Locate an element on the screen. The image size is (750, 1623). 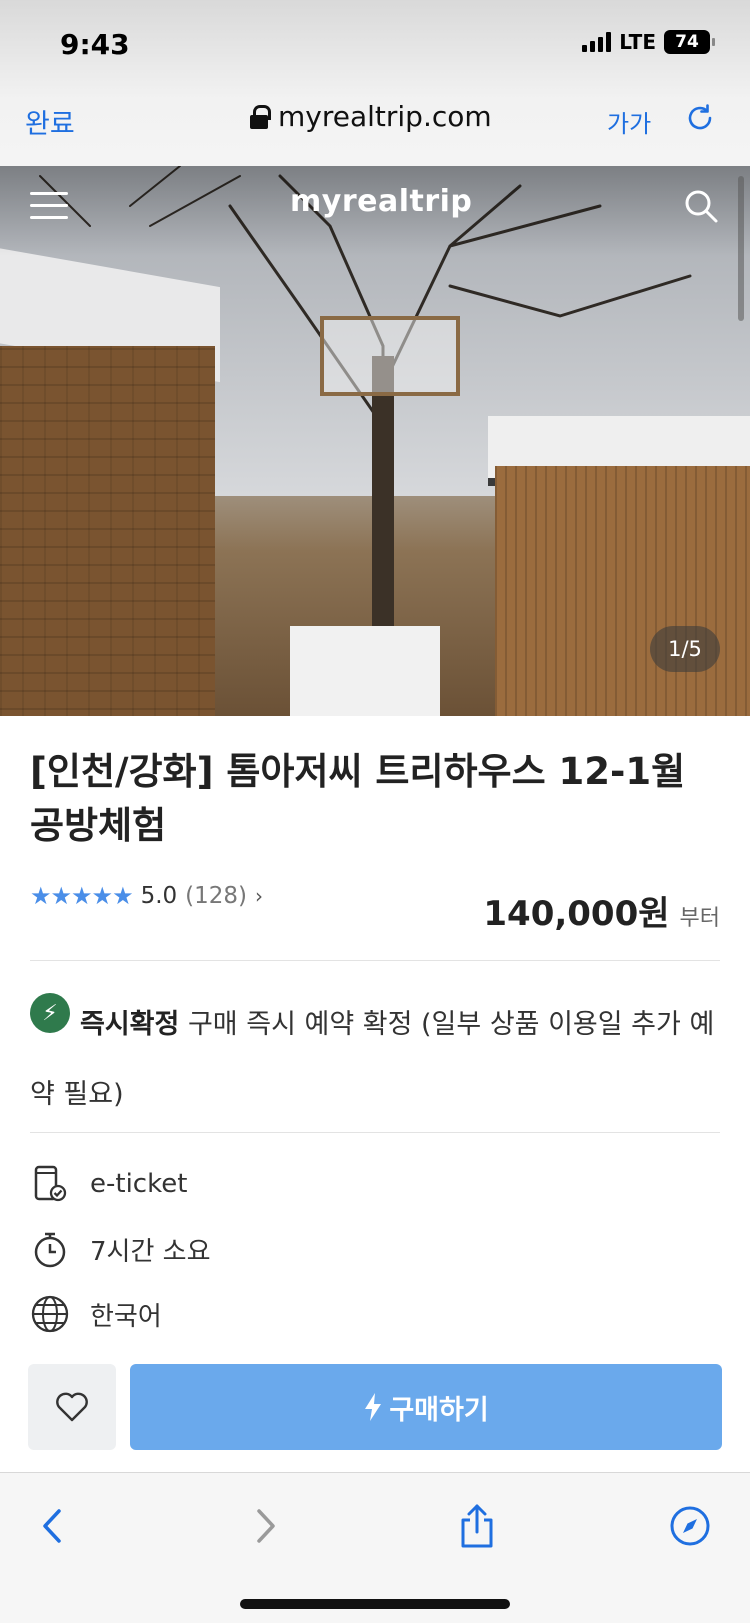
price: 140,000원 is located at coordinates (576, 914).